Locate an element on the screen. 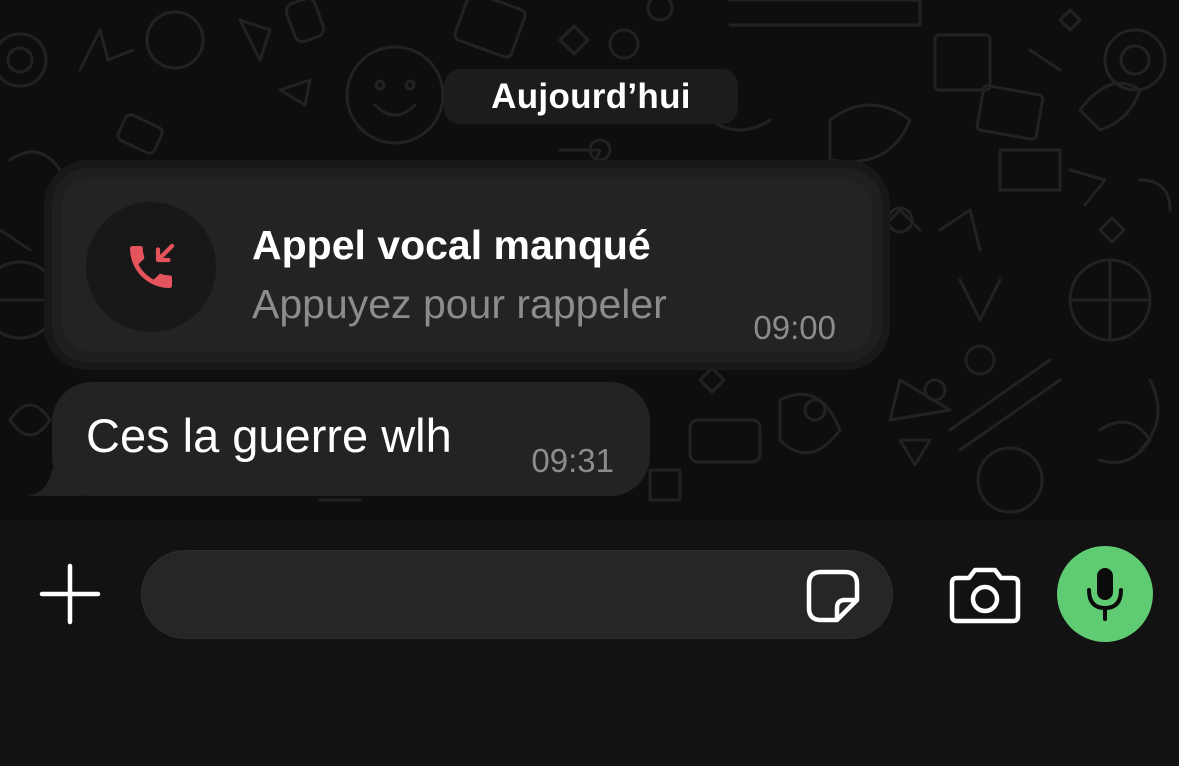 This screenshot has height=766, width=1179. microphone-icon is located at coordinates (1105, 594).